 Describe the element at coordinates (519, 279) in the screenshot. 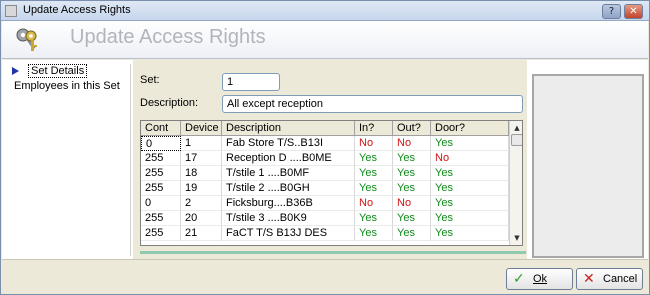

I see `checkmark-icon: ✓` at that location.